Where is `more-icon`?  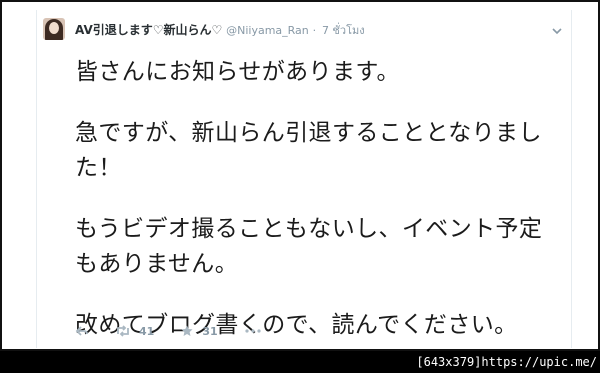 more-icon is located at coordinates (253, 331).